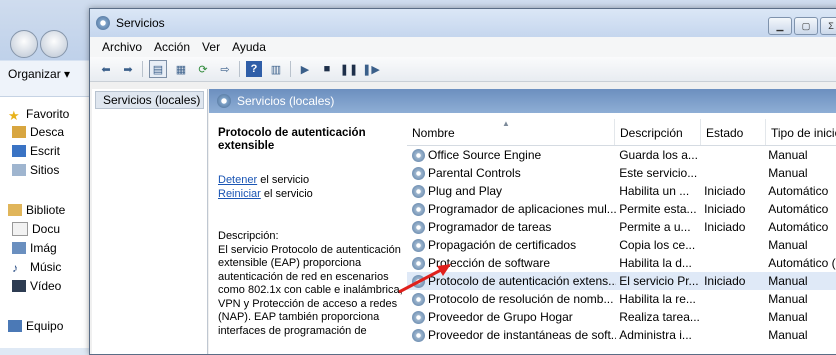 The image size is (836, 355). I want to click on pause-service-icon: ❚❚, so click(349, 69).